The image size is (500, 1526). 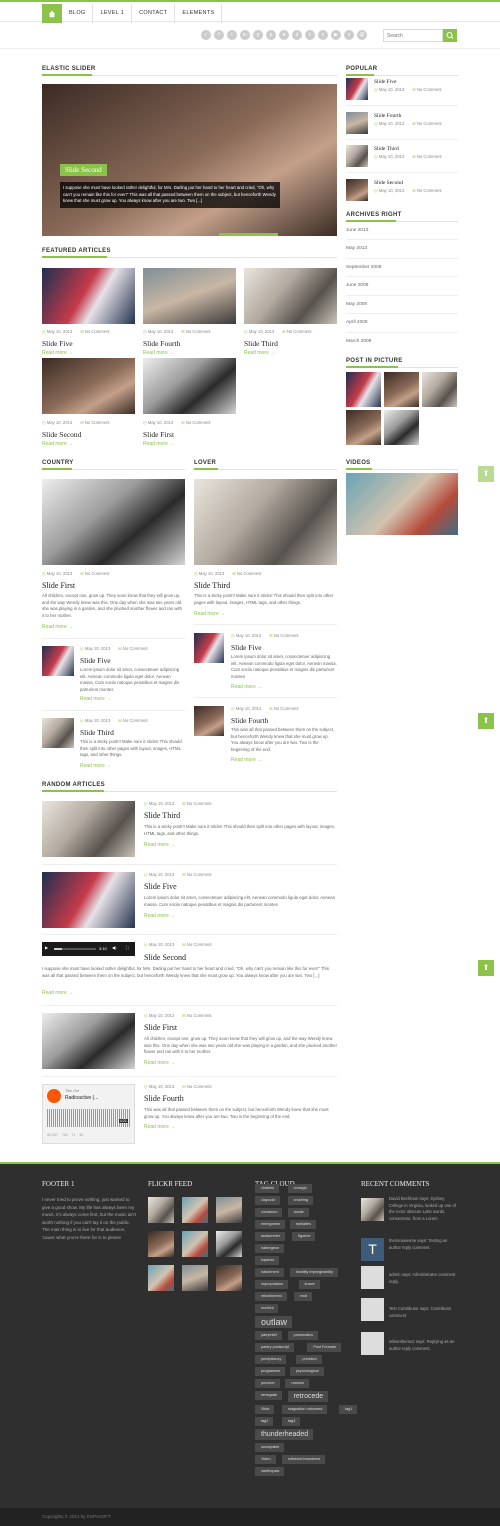 What do you see at coordinates (424, 1278) in the screenshot?
I see `comment-text: admin says: Administrator comment reply.` at bounding box center [424, 1278].